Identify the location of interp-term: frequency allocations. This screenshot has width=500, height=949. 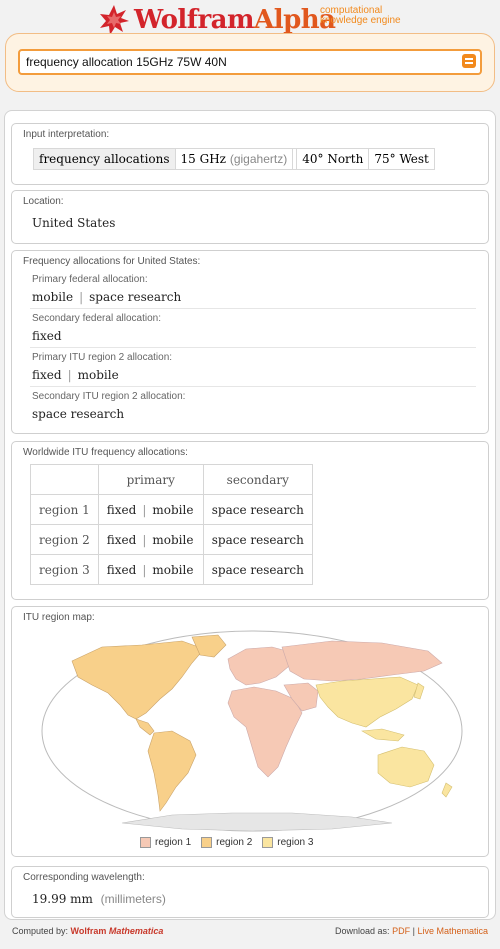
(104, 159).